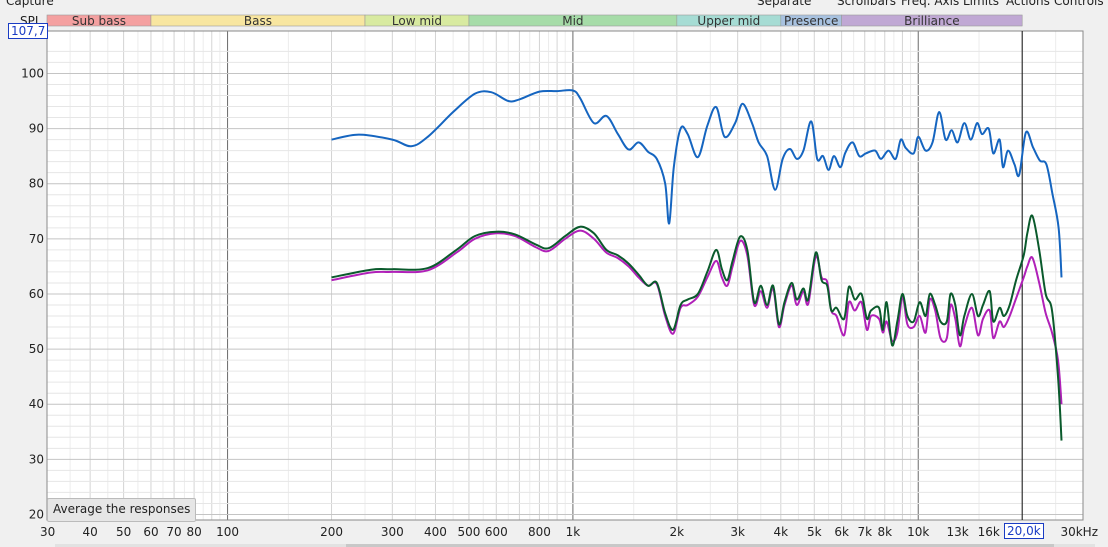 This screenshot has height=547, width=1108. Describe the element at coordinates (811, 21) in the screenshot. I see `band-label: Presence` at that location.